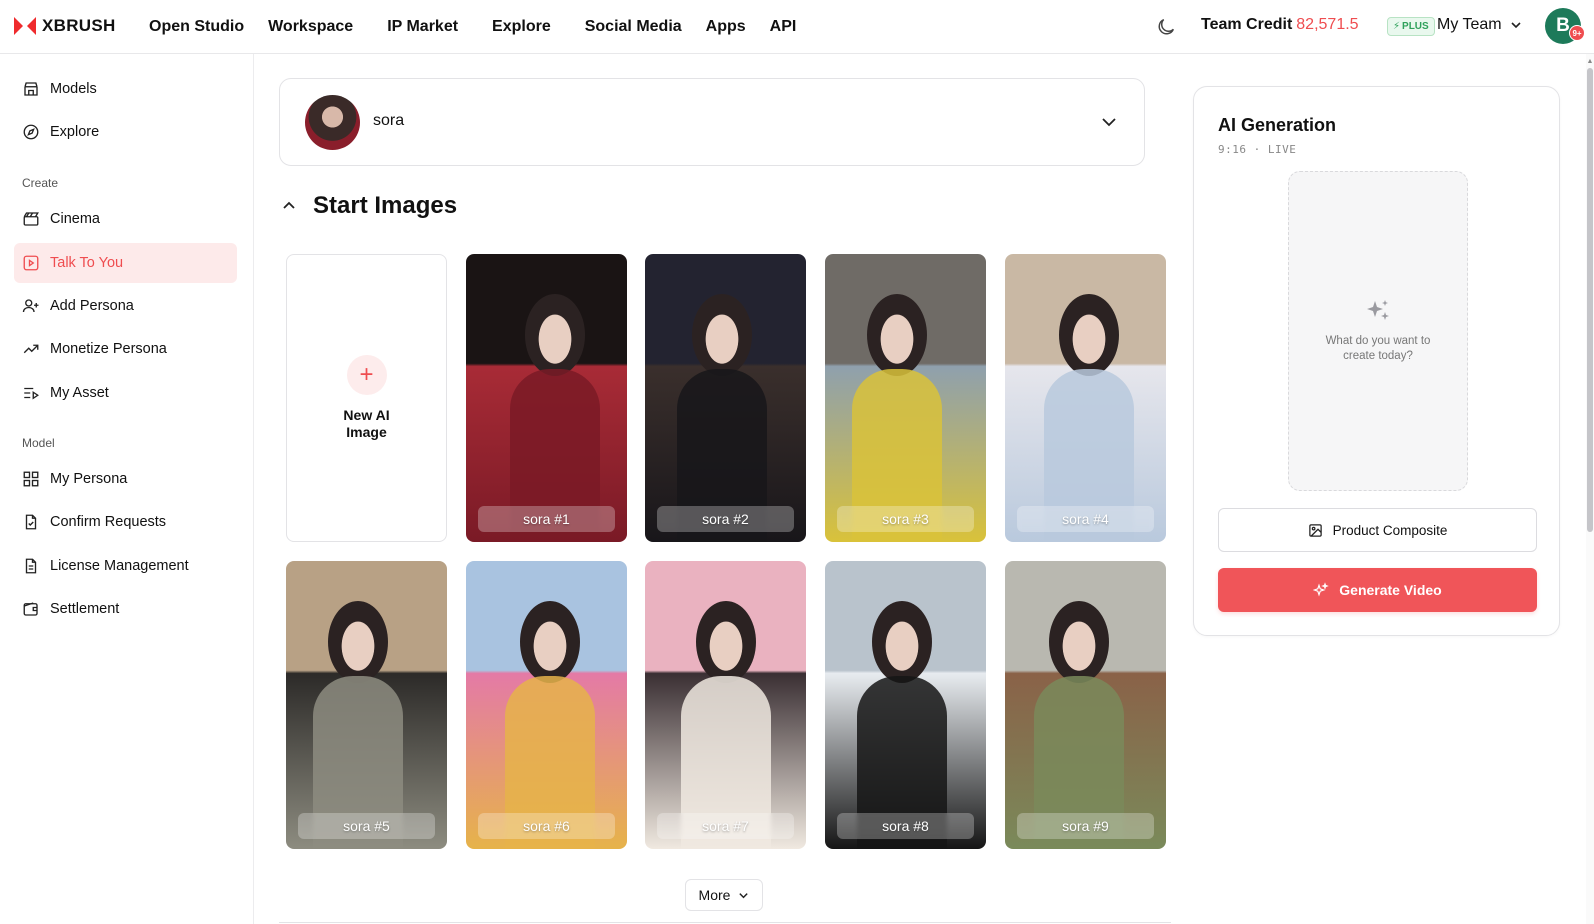 This screenshot has width=1594, height=924. What do you see at coordinates (905, 705) in the screenshot?
I see `persona-image-card: sora #8` at bounding box center [905, 705].